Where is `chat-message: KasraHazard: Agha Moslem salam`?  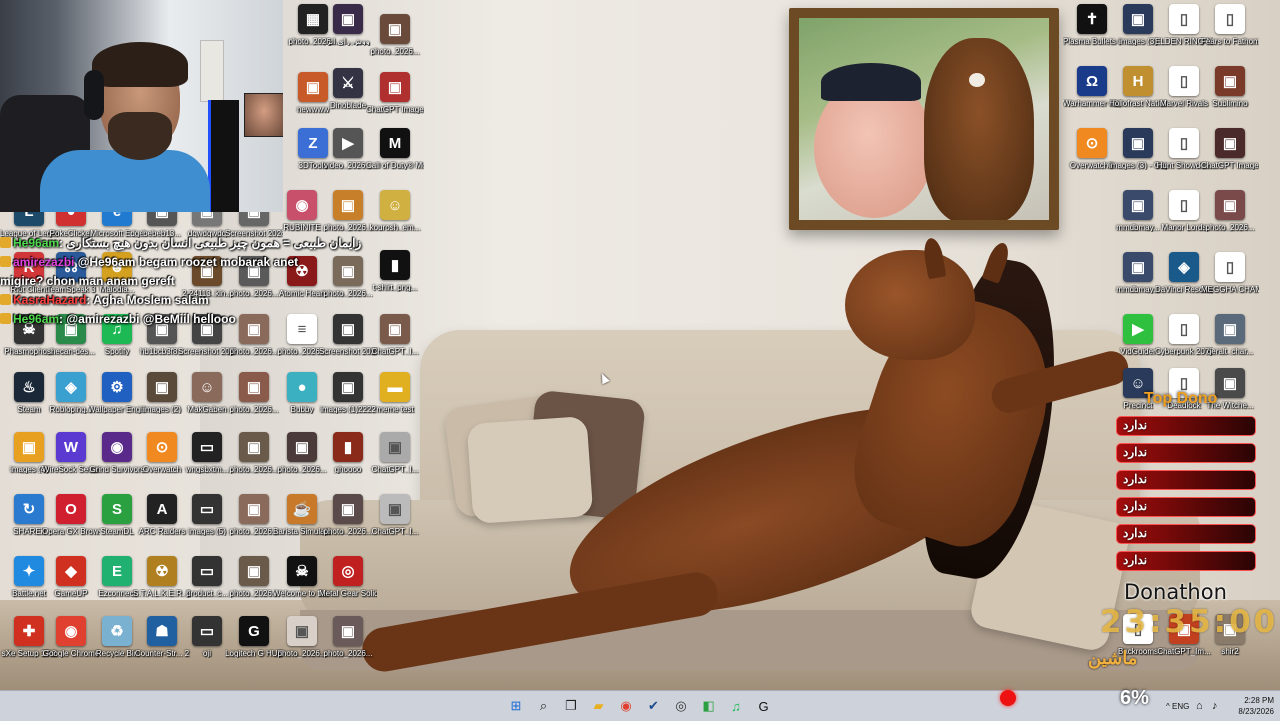 chat-message: KasraHazard: Agha Moslem salam is located at coordinates (170, 300).